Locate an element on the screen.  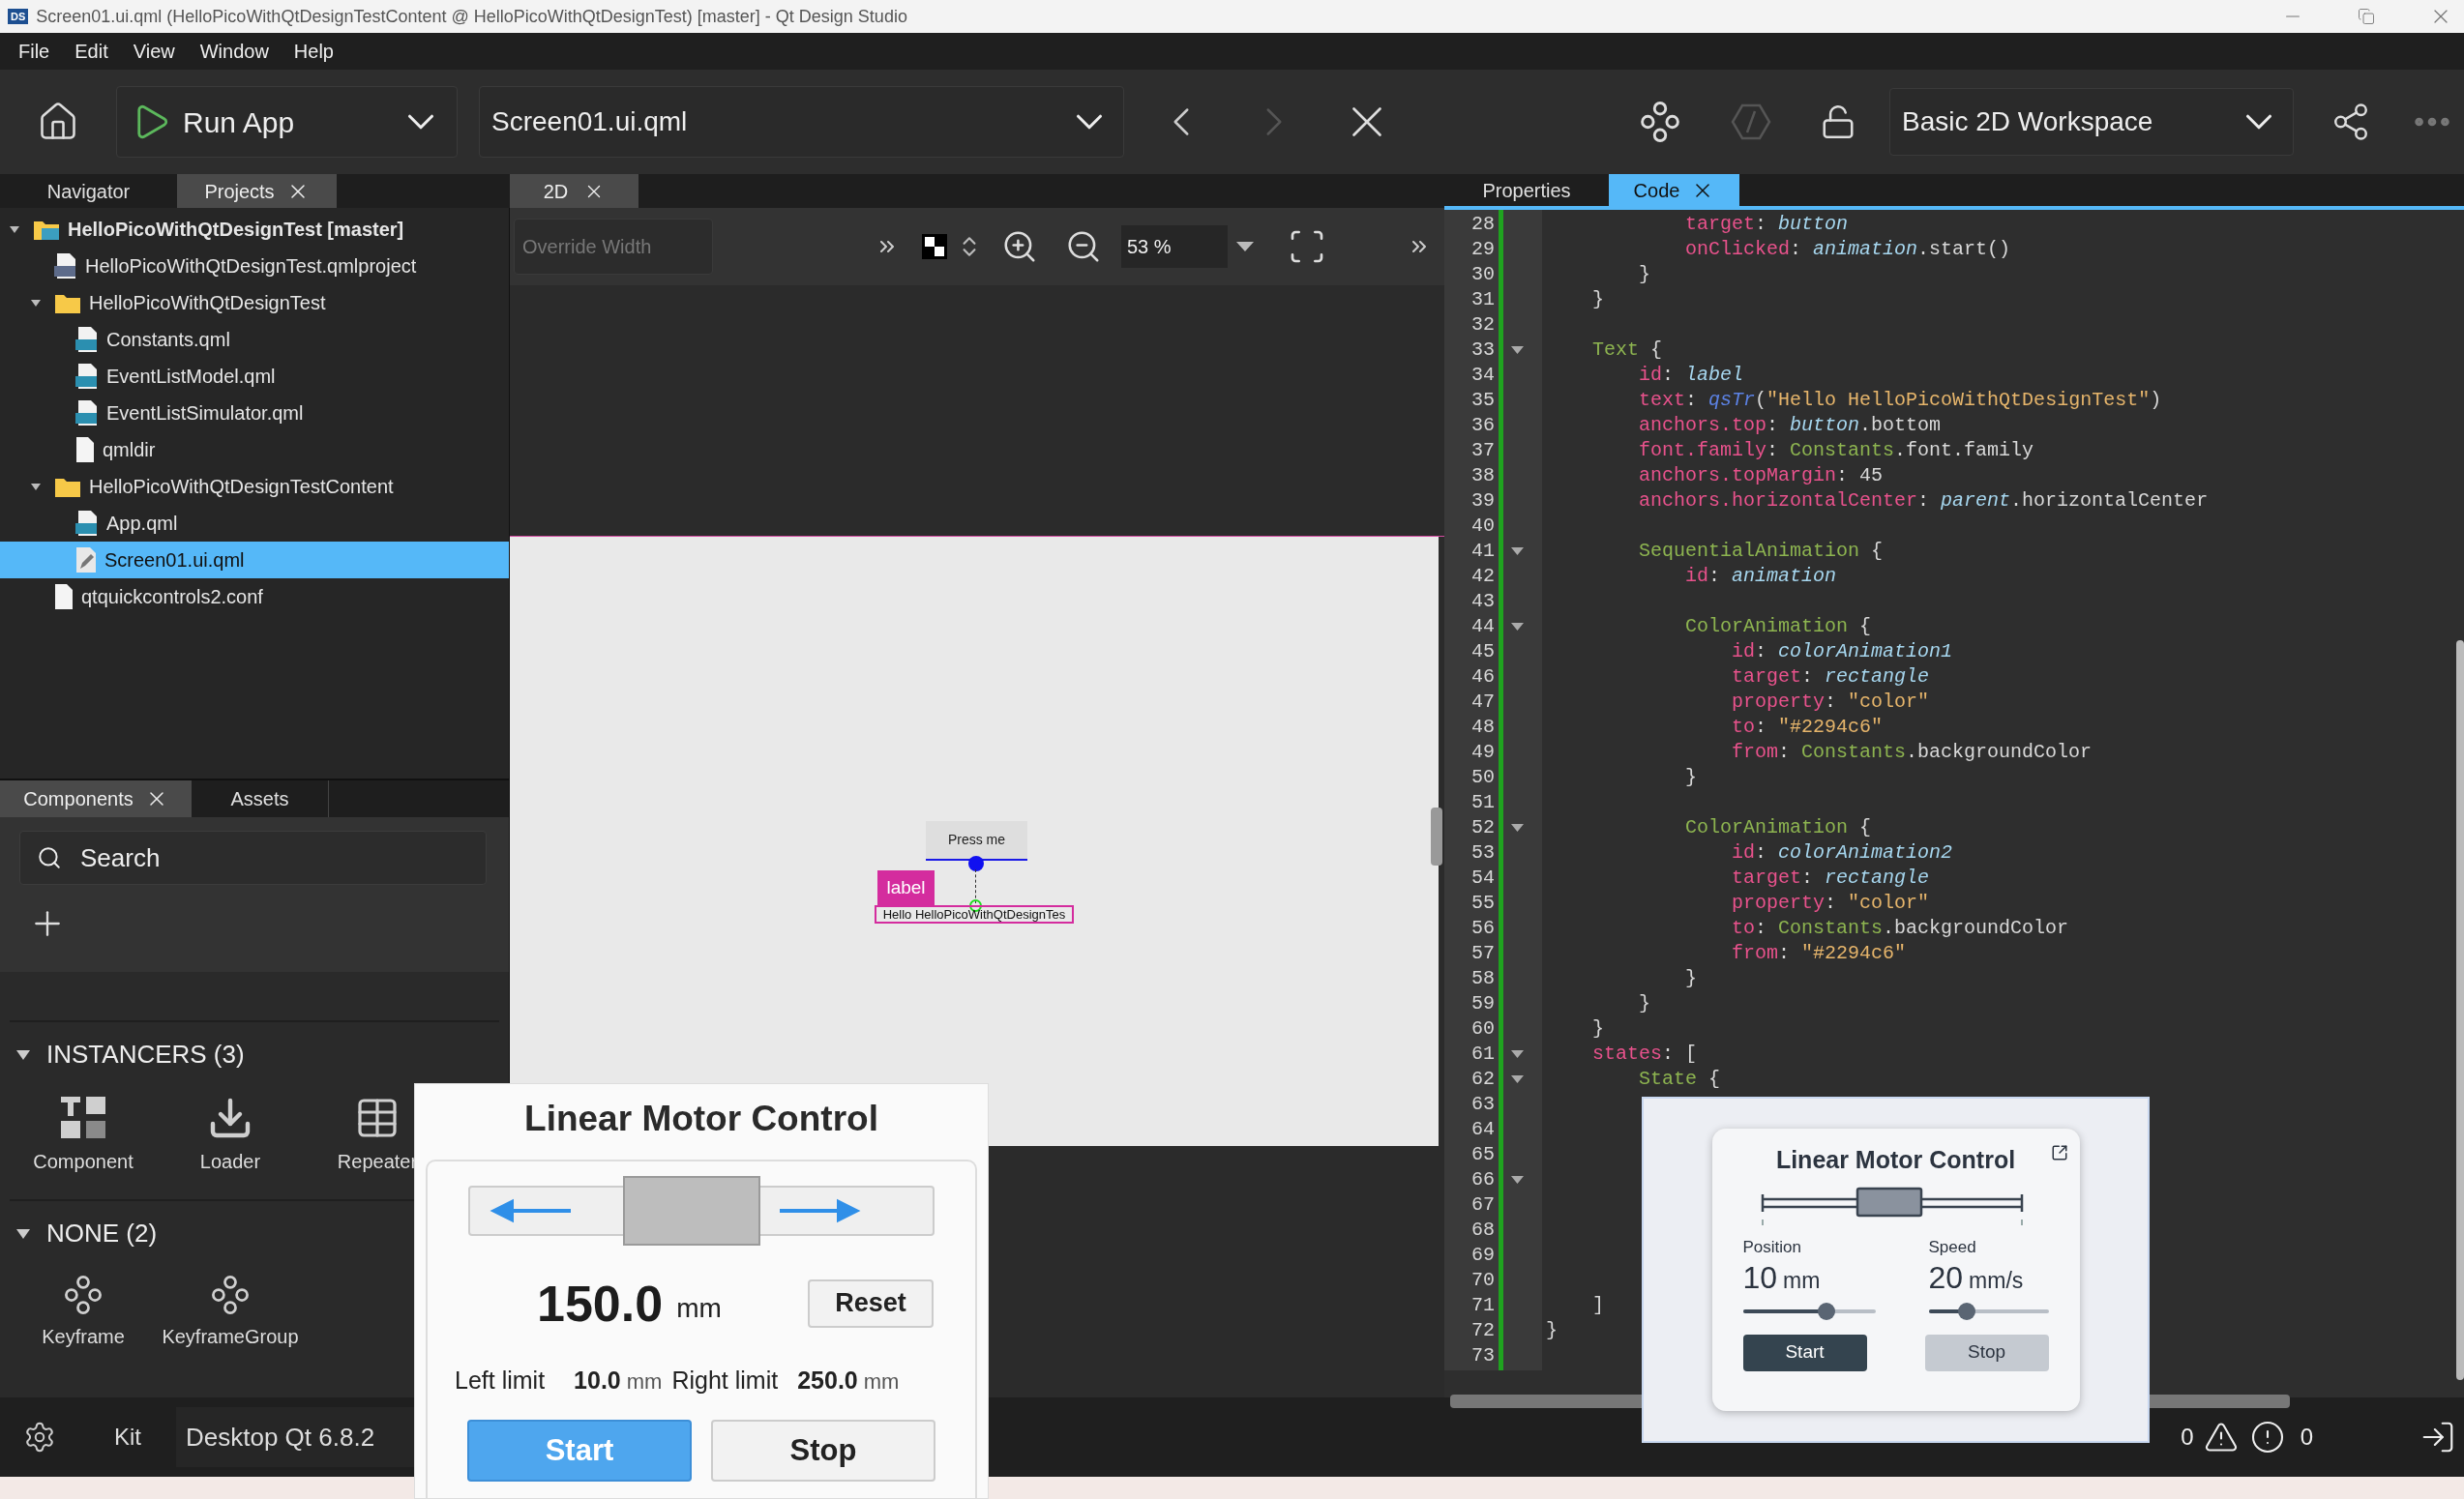
restore-icon is located at coordinates (2366, 16).